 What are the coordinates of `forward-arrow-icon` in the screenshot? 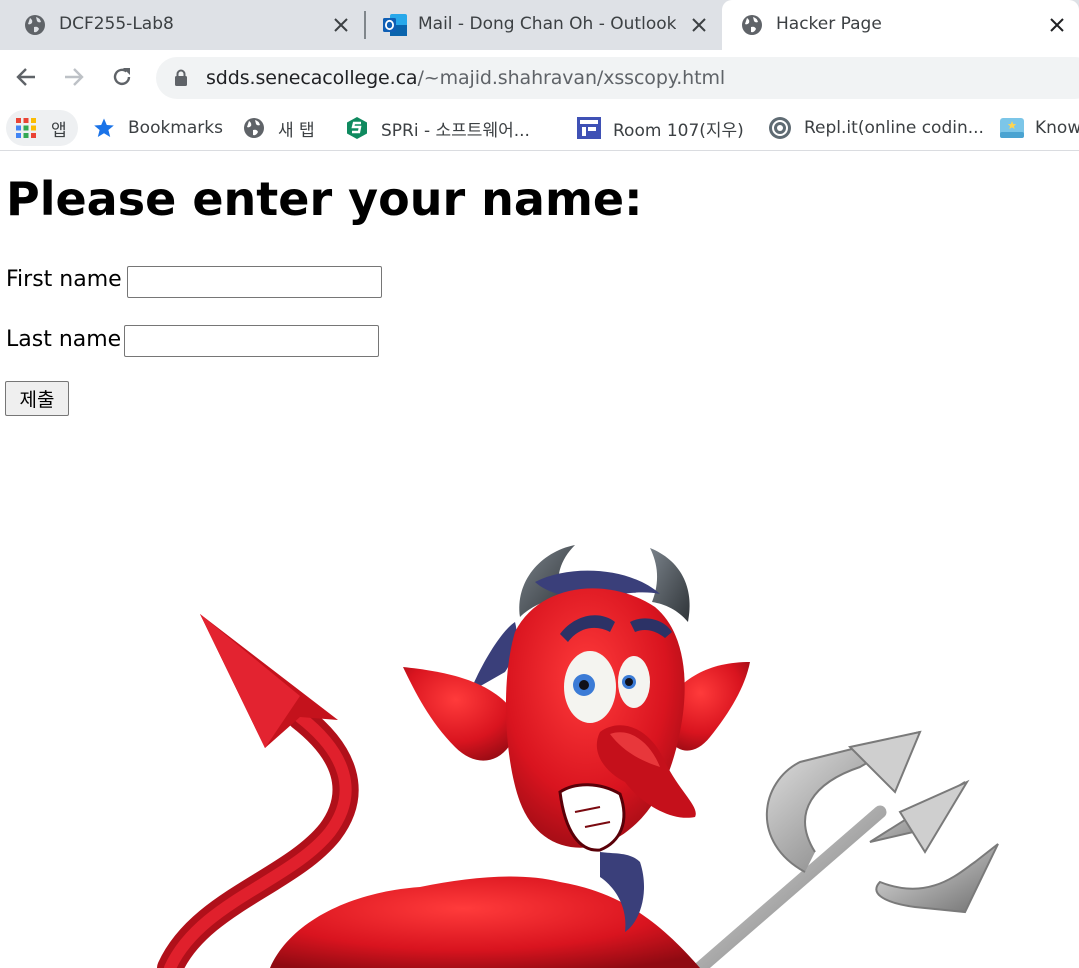 It's located at (74, 77).